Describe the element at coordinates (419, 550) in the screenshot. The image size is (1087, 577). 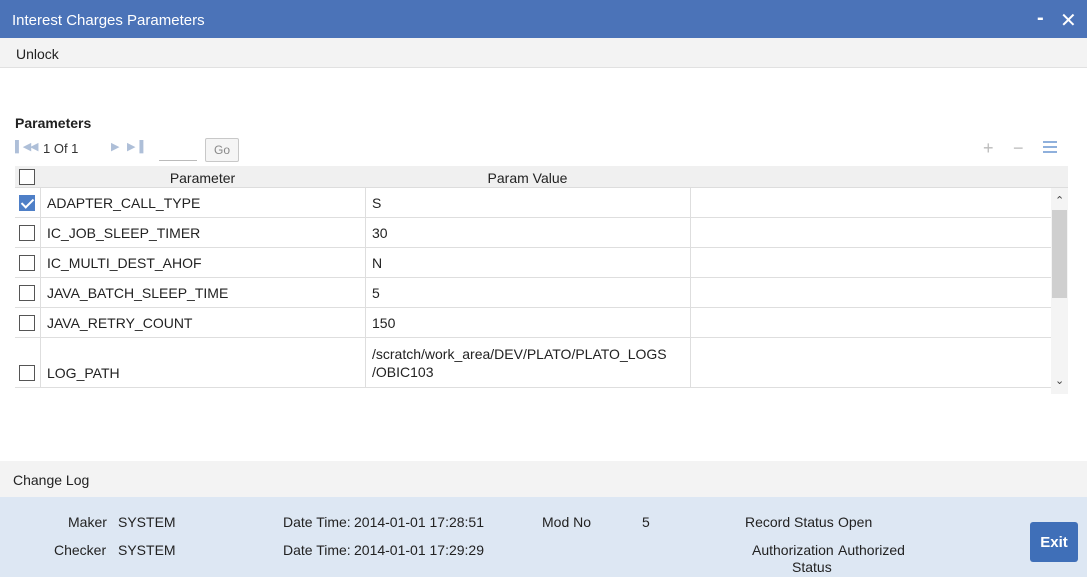
I see `checker-datetime-value: 2014-01-01 17:29:29` at that location.